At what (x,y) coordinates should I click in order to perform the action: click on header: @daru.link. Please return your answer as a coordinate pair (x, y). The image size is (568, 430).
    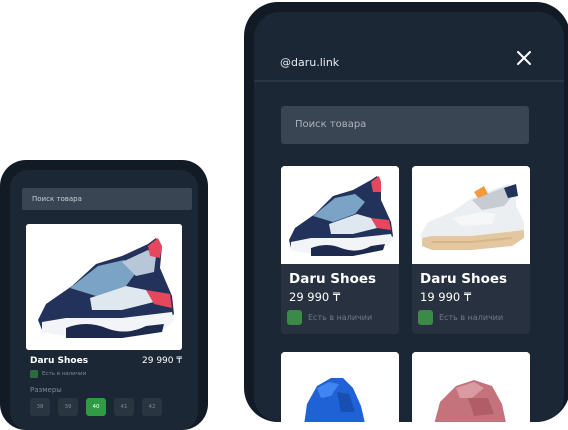
    Looking at the image, I should click on (409, 47).